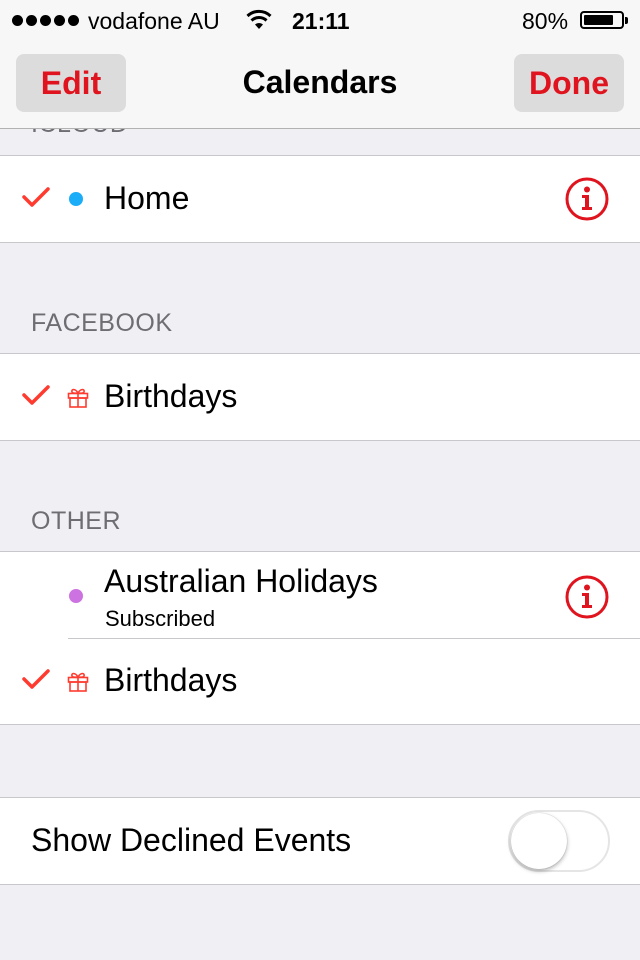  What do you see at coordinates (45, 20) in the screenshot?
I see `signal-strength-icon` at bounding box center [45, 20].